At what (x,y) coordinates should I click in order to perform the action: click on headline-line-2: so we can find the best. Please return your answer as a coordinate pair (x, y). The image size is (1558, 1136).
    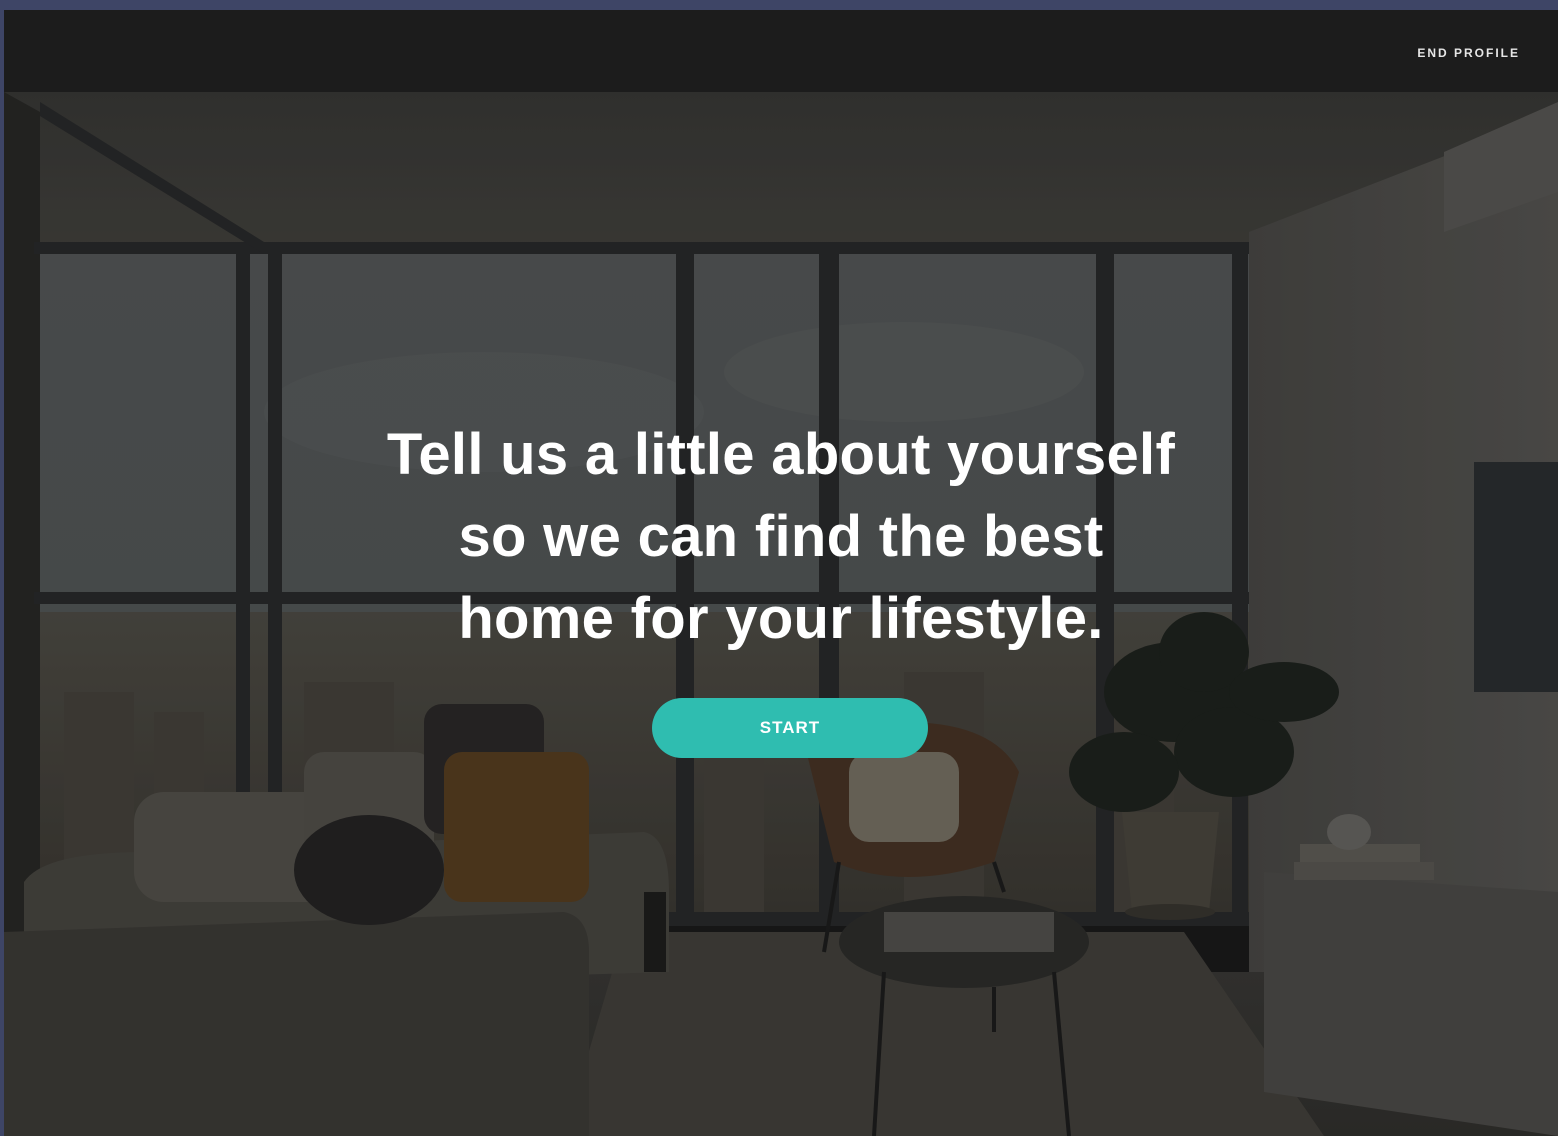
    Looking at the image, I should click on (781, 536).